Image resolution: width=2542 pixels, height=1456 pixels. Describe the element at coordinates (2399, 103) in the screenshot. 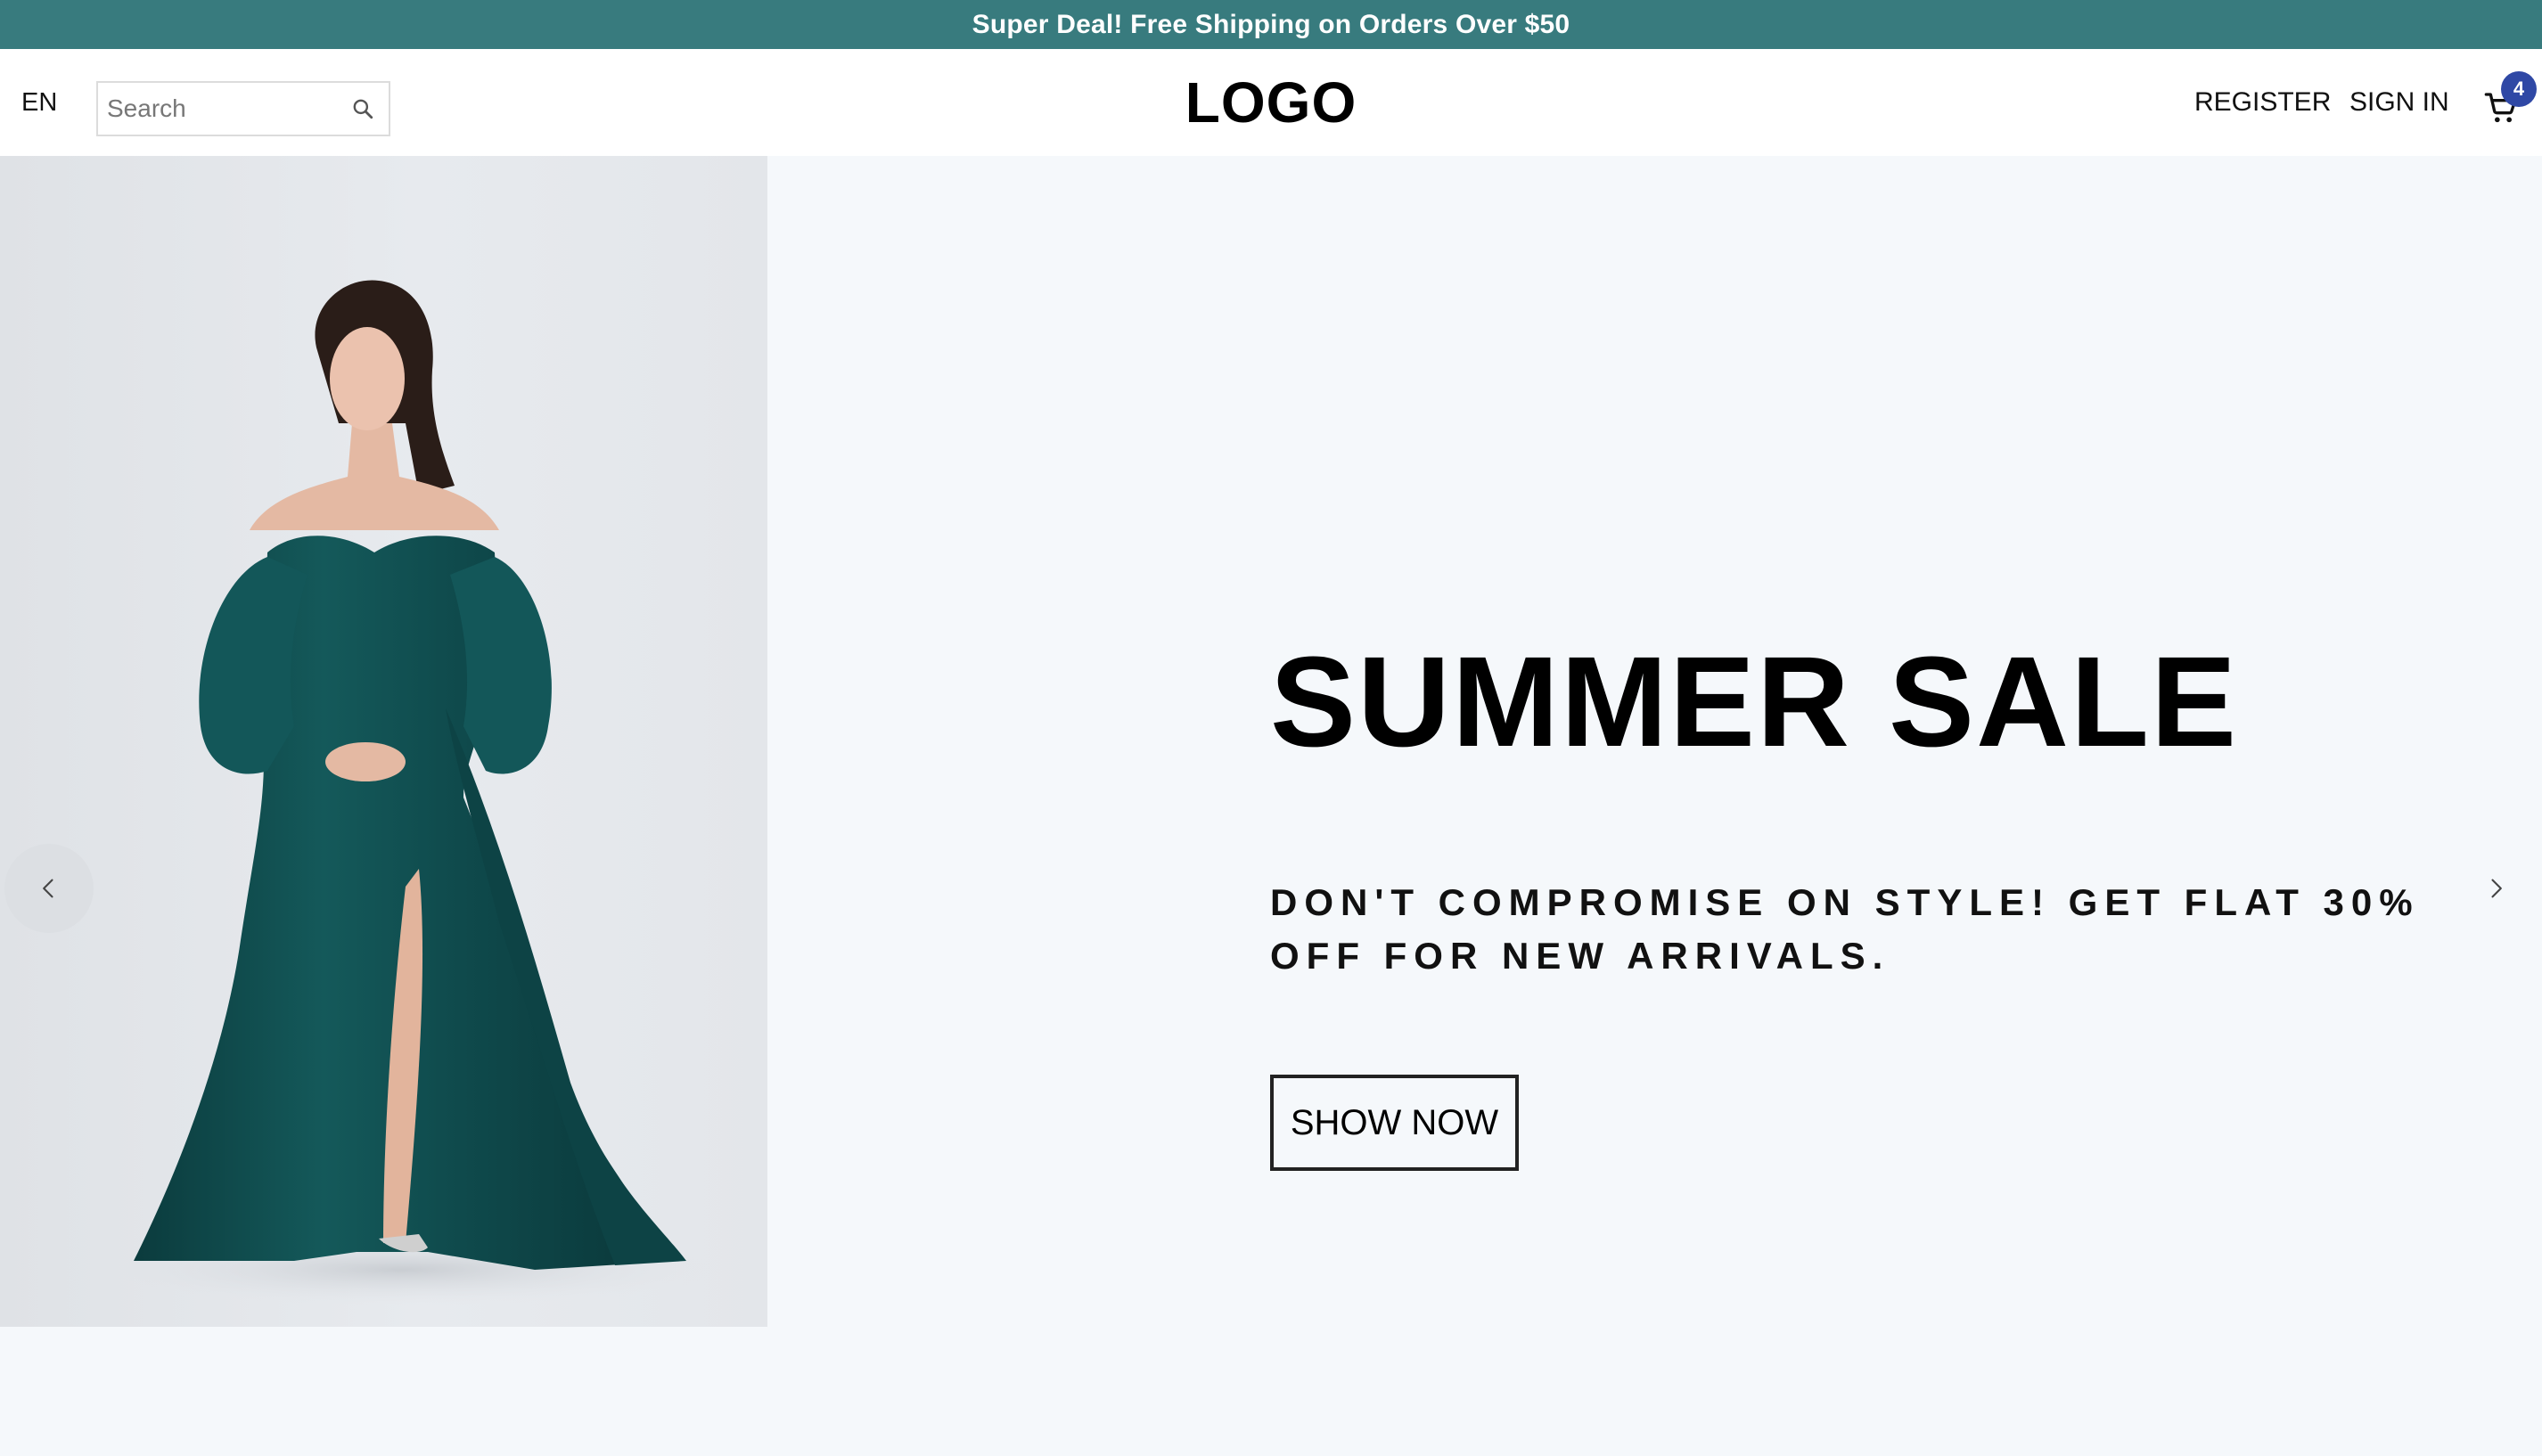

I see `sign-in-link: SIGN IN` at that location.